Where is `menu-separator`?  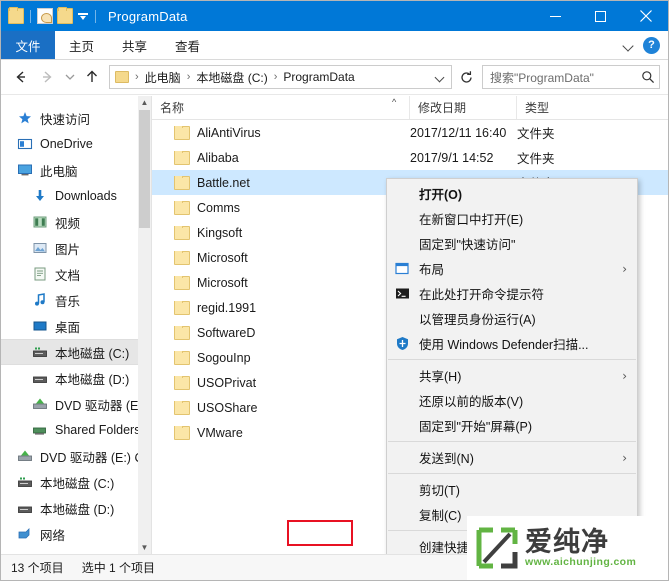
menu-separator is located at coordinates (512, 473).